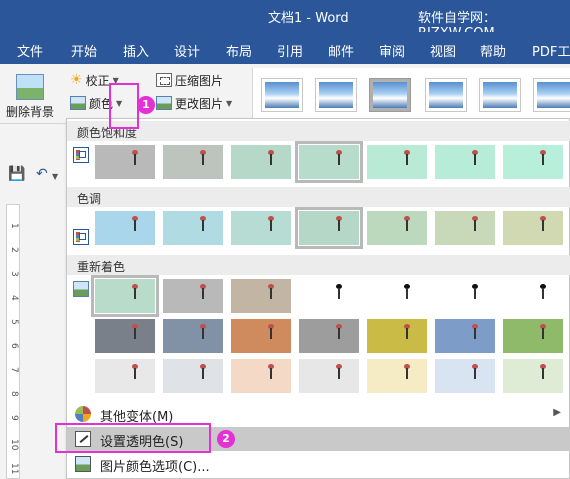 Image resolution: width=570 pixels, height=479 pixels. I want to click on compress-icon, so click(164, 80).